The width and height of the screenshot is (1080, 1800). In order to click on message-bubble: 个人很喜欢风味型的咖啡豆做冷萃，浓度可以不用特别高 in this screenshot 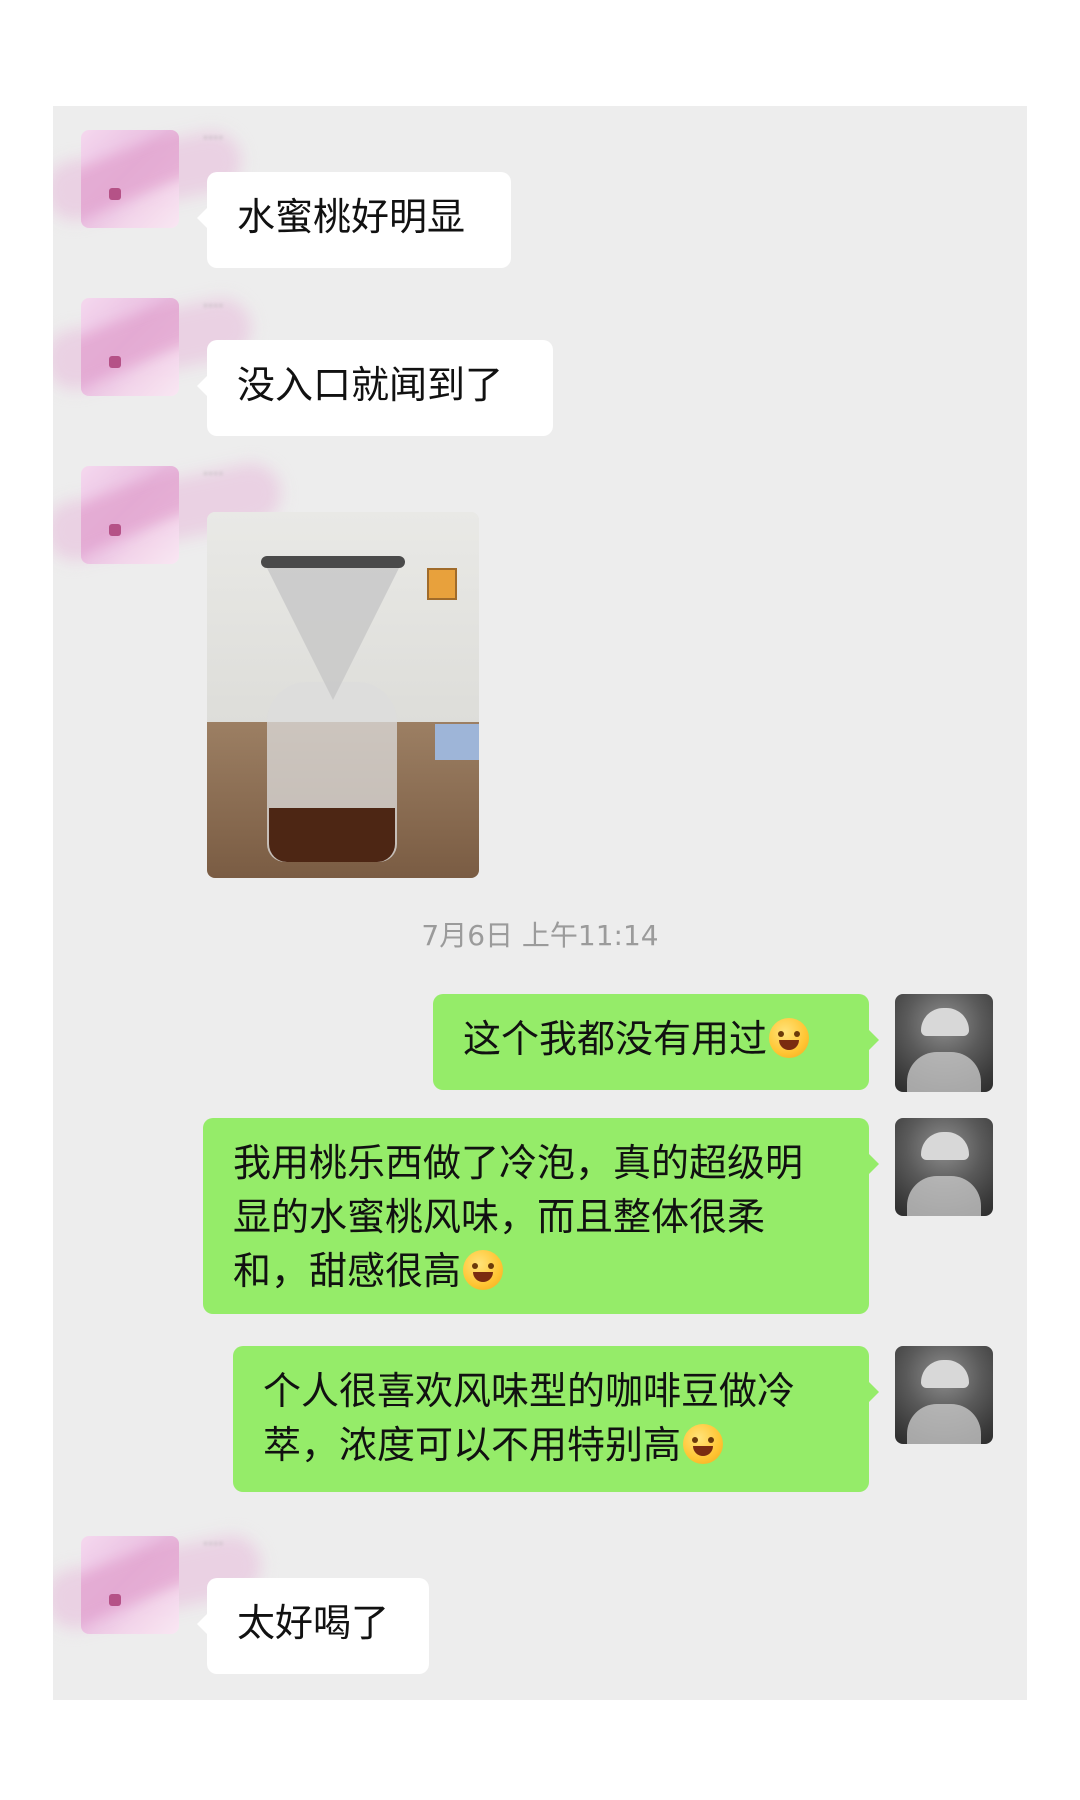, I will do `click(556, 1419)`.